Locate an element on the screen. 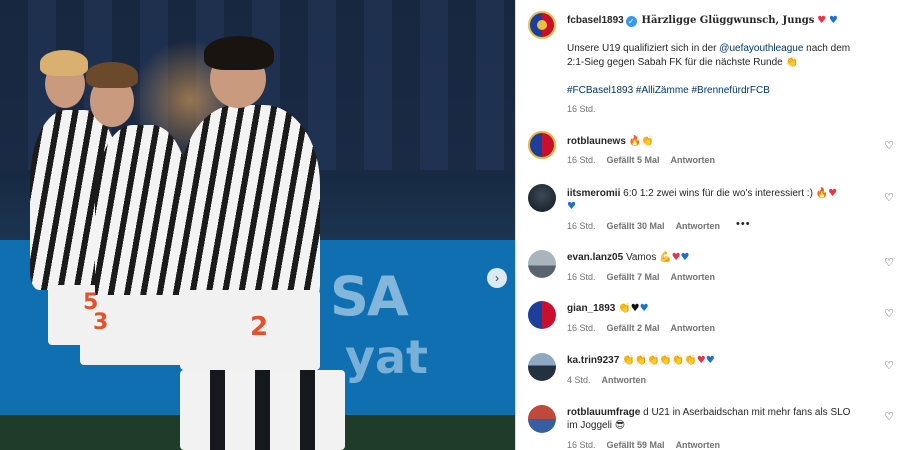 Image resolution: width=900 pixels, height=450 pixels. comment-likes: Gefällt 5 Mal is located at coordinates (633, 160).